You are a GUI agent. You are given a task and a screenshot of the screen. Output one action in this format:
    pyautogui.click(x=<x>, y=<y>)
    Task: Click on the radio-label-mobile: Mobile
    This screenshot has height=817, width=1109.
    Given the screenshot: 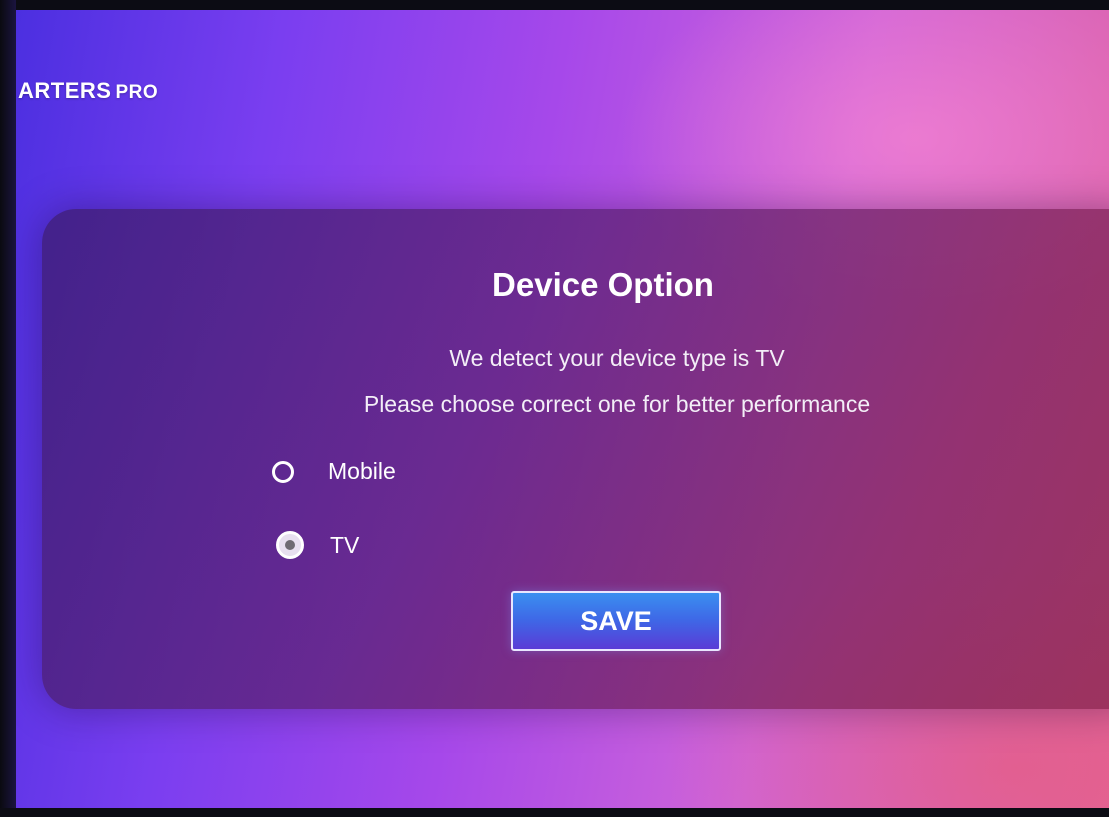 What is the action you would take?
    pyautogui.click(x=362, y=471)
    